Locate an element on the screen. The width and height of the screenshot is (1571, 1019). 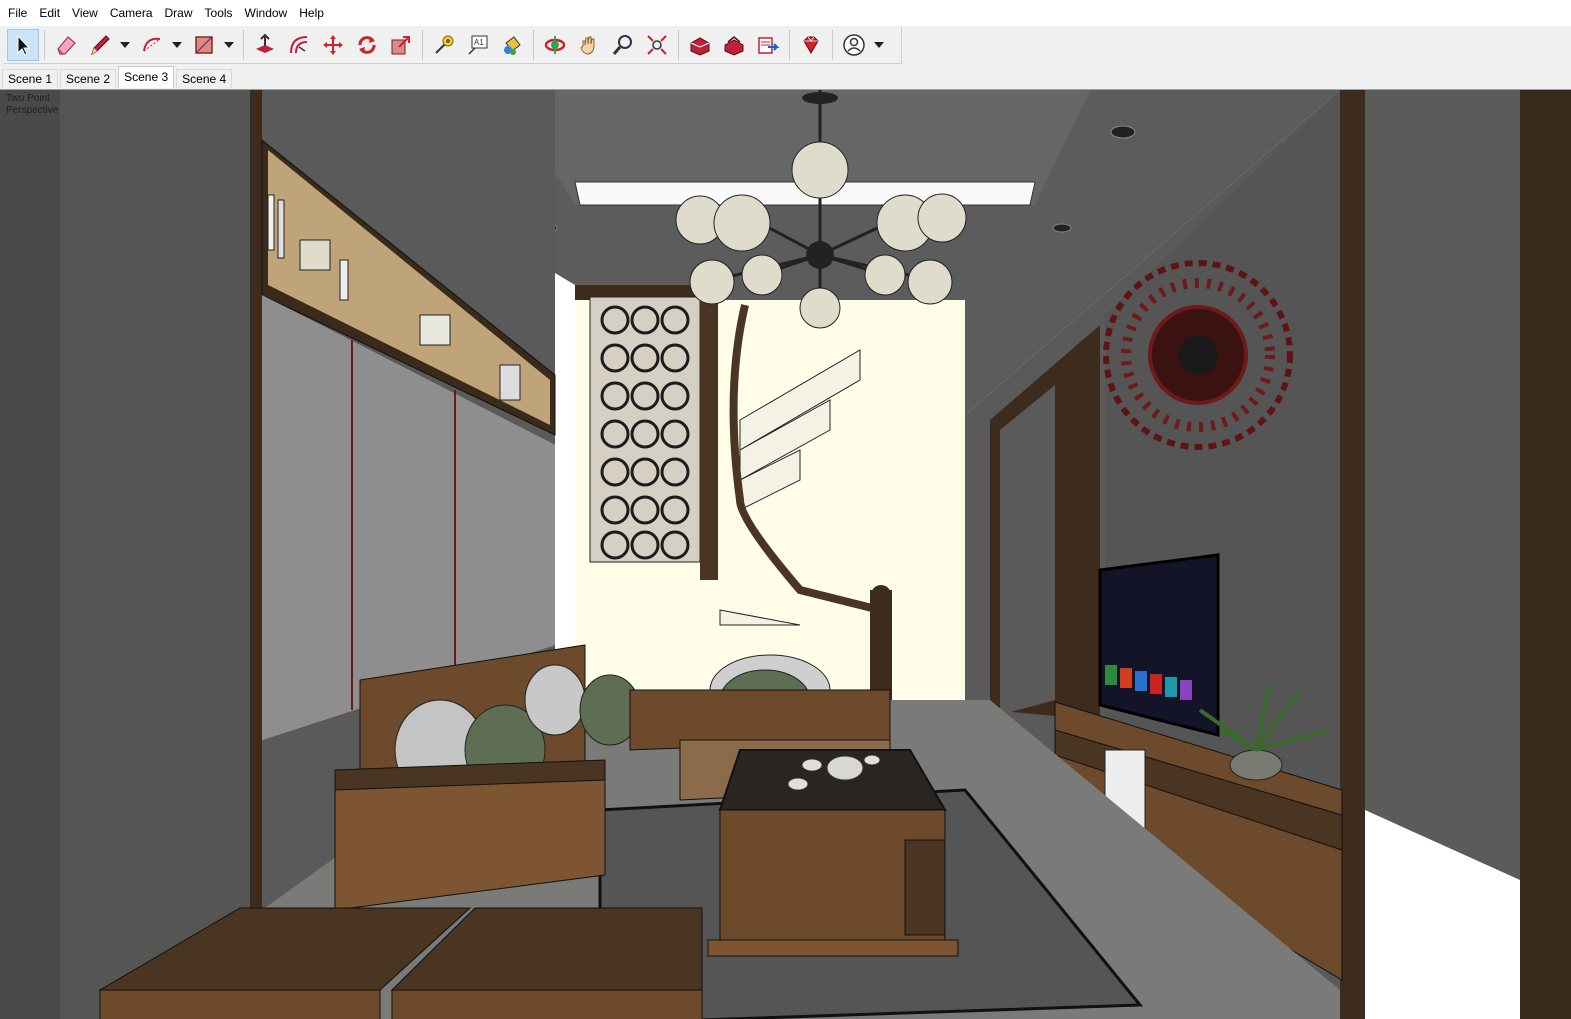
orbit-tool-button is located at coordinates (555, 45).